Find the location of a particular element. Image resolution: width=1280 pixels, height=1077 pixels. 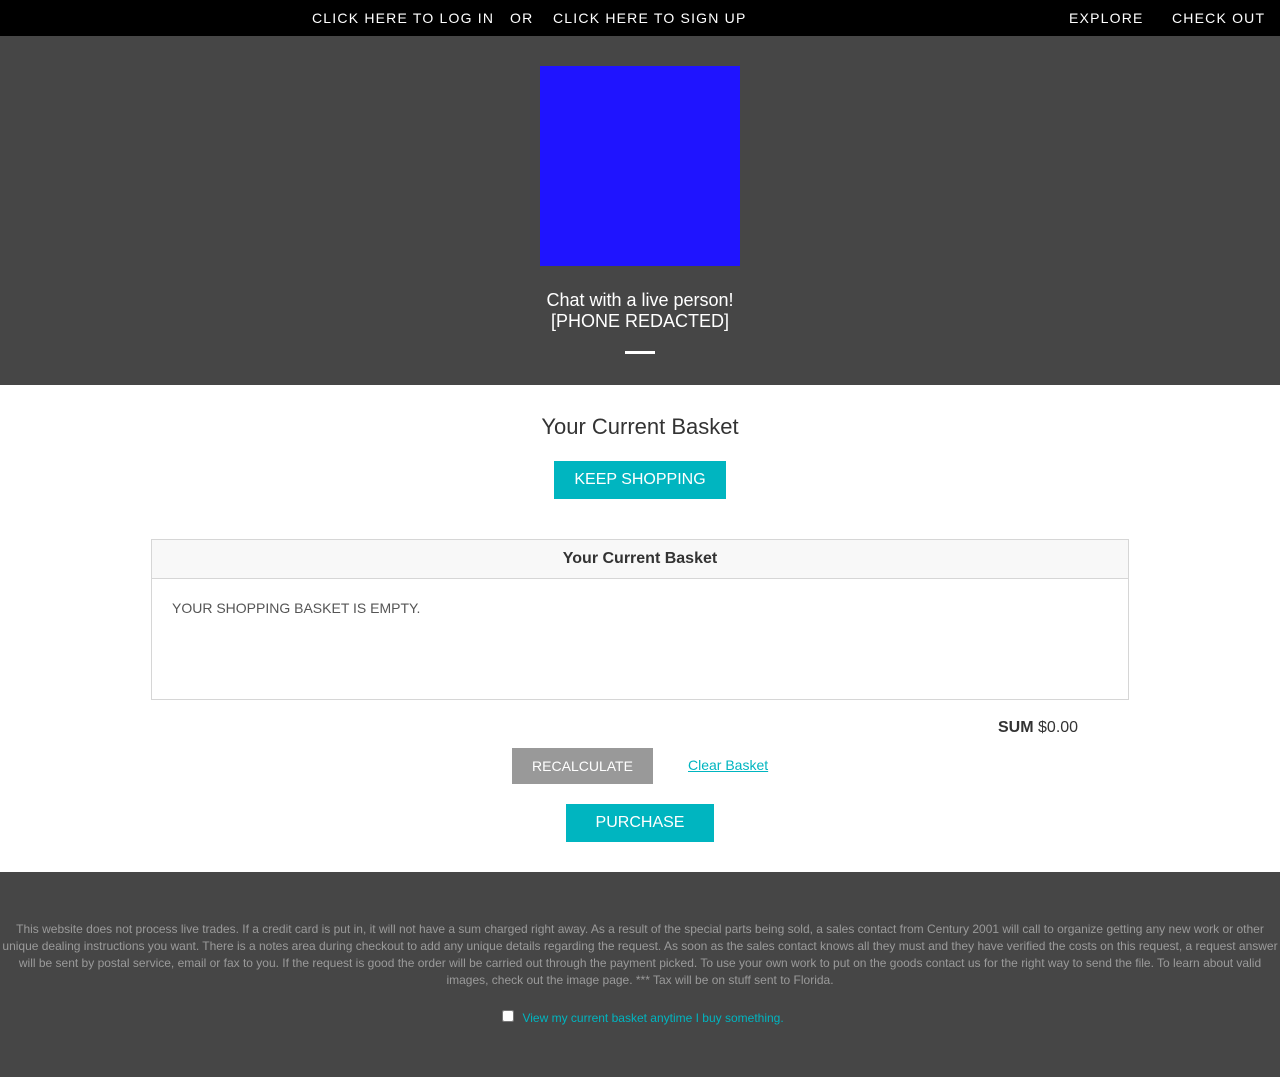

login-link: CLICK HERE TO LOG IN is located at coordinates (403, 18).